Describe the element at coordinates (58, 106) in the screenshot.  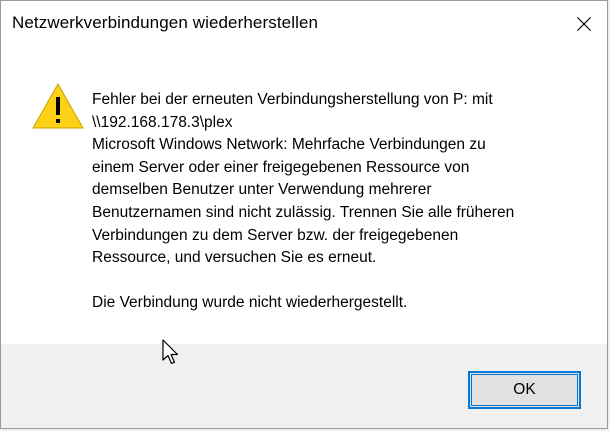
I see `warning-icon` at that location.